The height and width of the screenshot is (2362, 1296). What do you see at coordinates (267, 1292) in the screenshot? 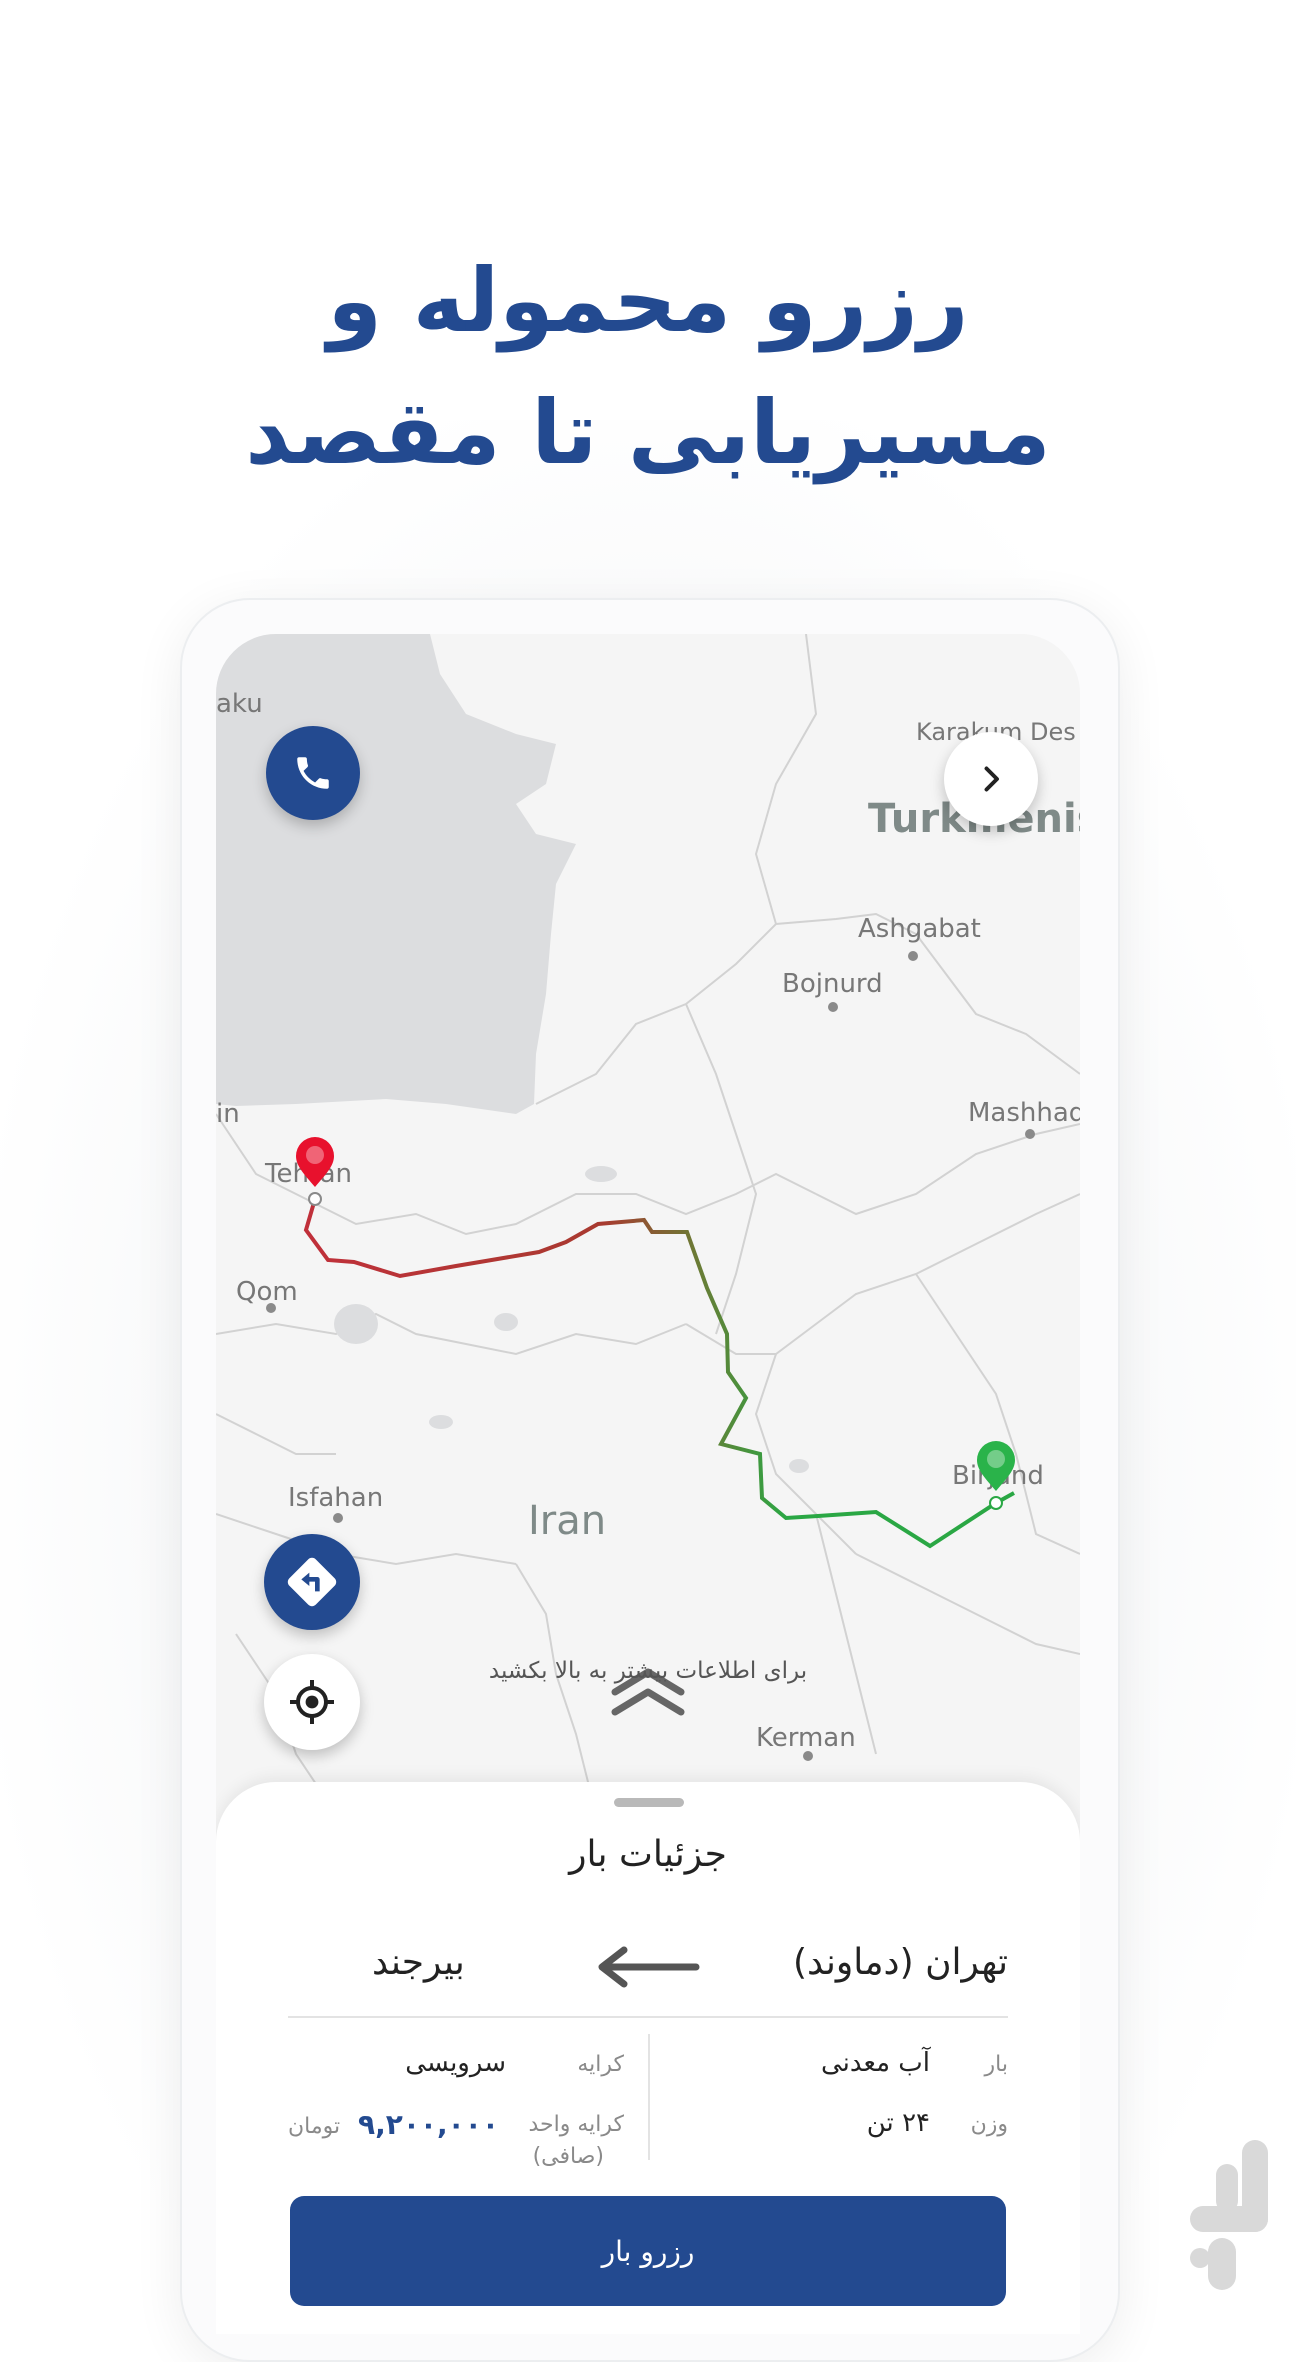
I see `label-qom: Qom` at bounding box center [267, 1292].